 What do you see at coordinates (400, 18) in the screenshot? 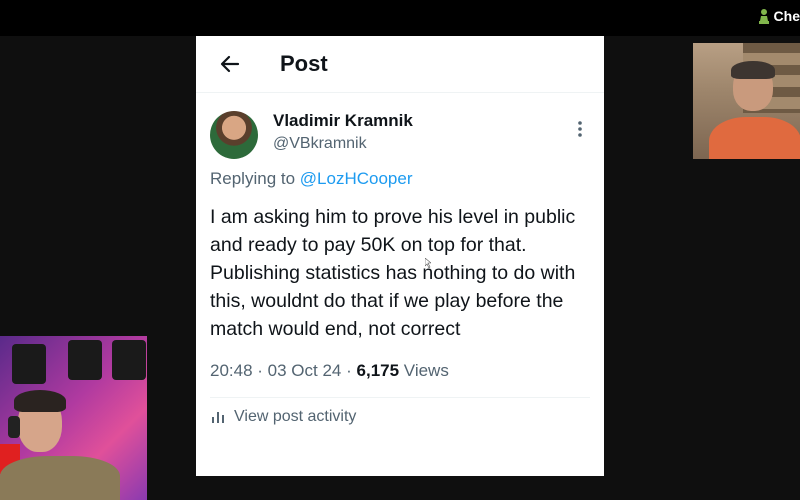
I see `top-bar: Che` at bounding box center [400, 18].